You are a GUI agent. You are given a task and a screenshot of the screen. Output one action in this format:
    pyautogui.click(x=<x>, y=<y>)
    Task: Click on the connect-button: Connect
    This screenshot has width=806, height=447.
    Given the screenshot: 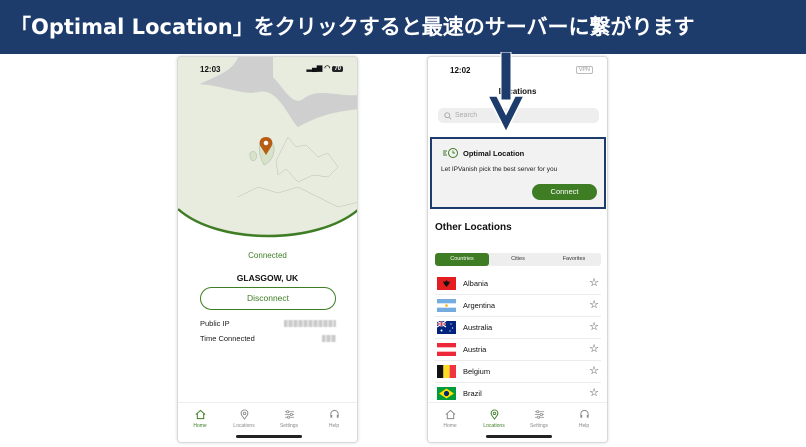 What is the action you would take?
    pyautogui.click(x=564, y=192)
    